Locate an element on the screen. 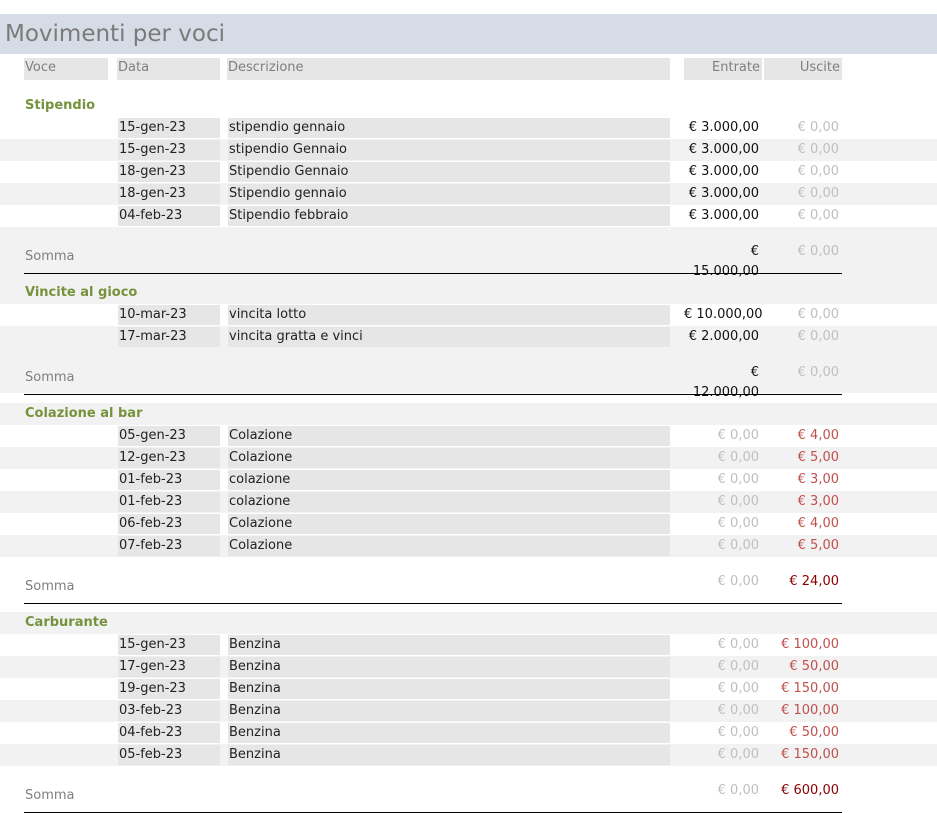 This screenshot has height=813, width=937. column-header-uscite: Uscite is located at coordinates (803, 69).